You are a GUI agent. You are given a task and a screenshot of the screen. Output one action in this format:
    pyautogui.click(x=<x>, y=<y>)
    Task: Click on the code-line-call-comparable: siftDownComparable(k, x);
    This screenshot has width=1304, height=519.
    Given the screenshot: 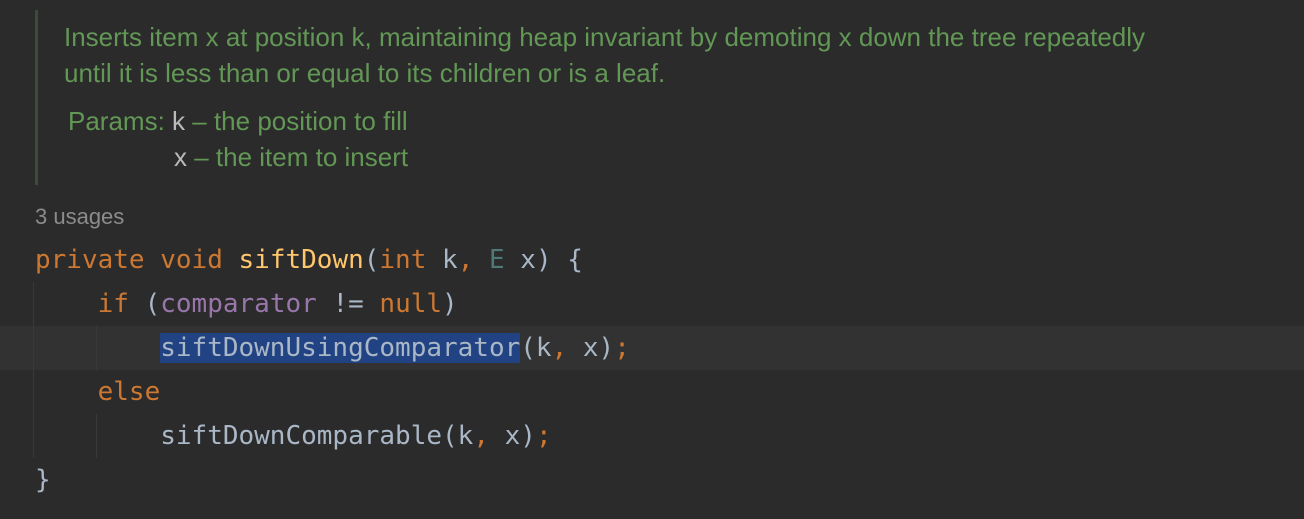 What is the action you would take?
    pyautogui.click(x=293, y=436)
    